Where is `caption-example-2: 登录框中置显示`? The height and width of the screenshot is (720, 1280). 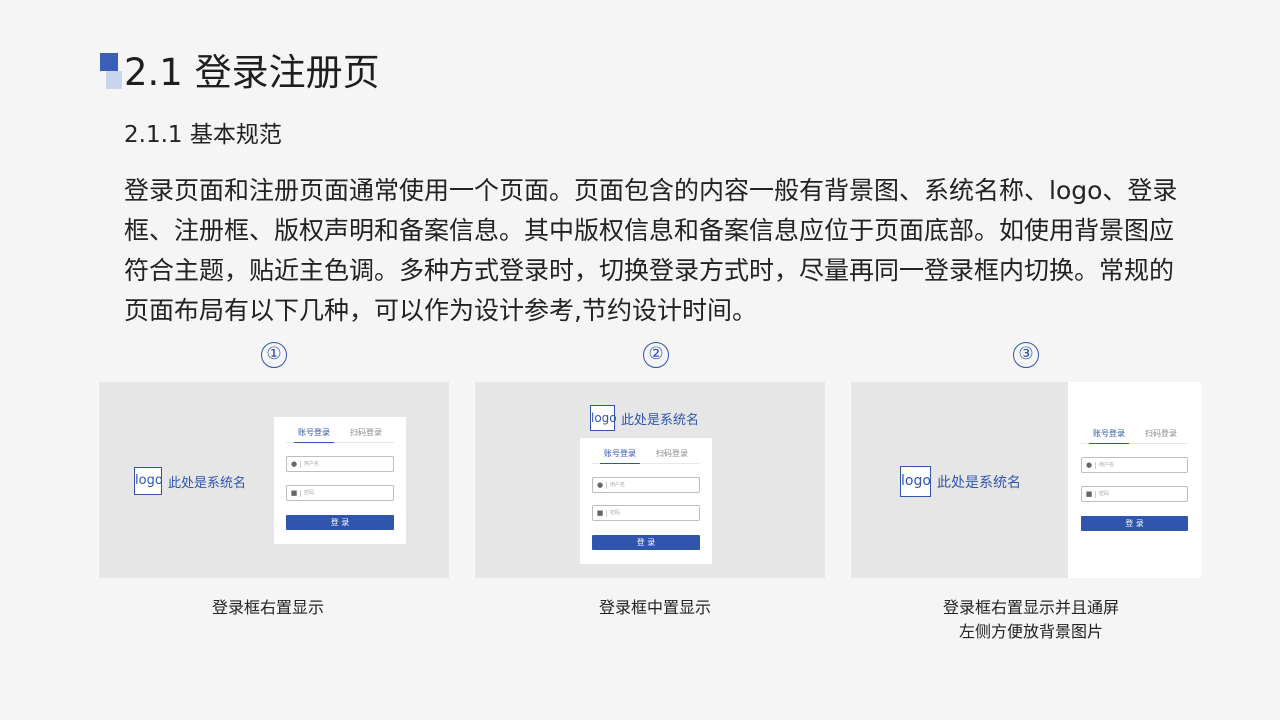 caption-example-2: 登录框中置显示 is located at coordinates (654, 607).